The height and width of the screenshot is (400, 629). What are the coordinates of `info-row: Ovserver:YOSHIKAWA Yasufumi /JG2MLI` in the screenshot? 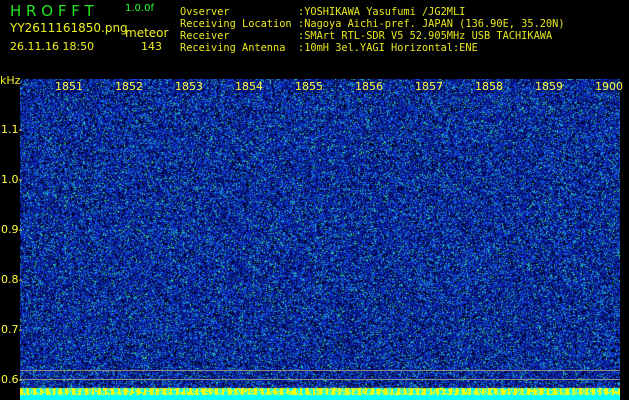 It's located at (372, 12).